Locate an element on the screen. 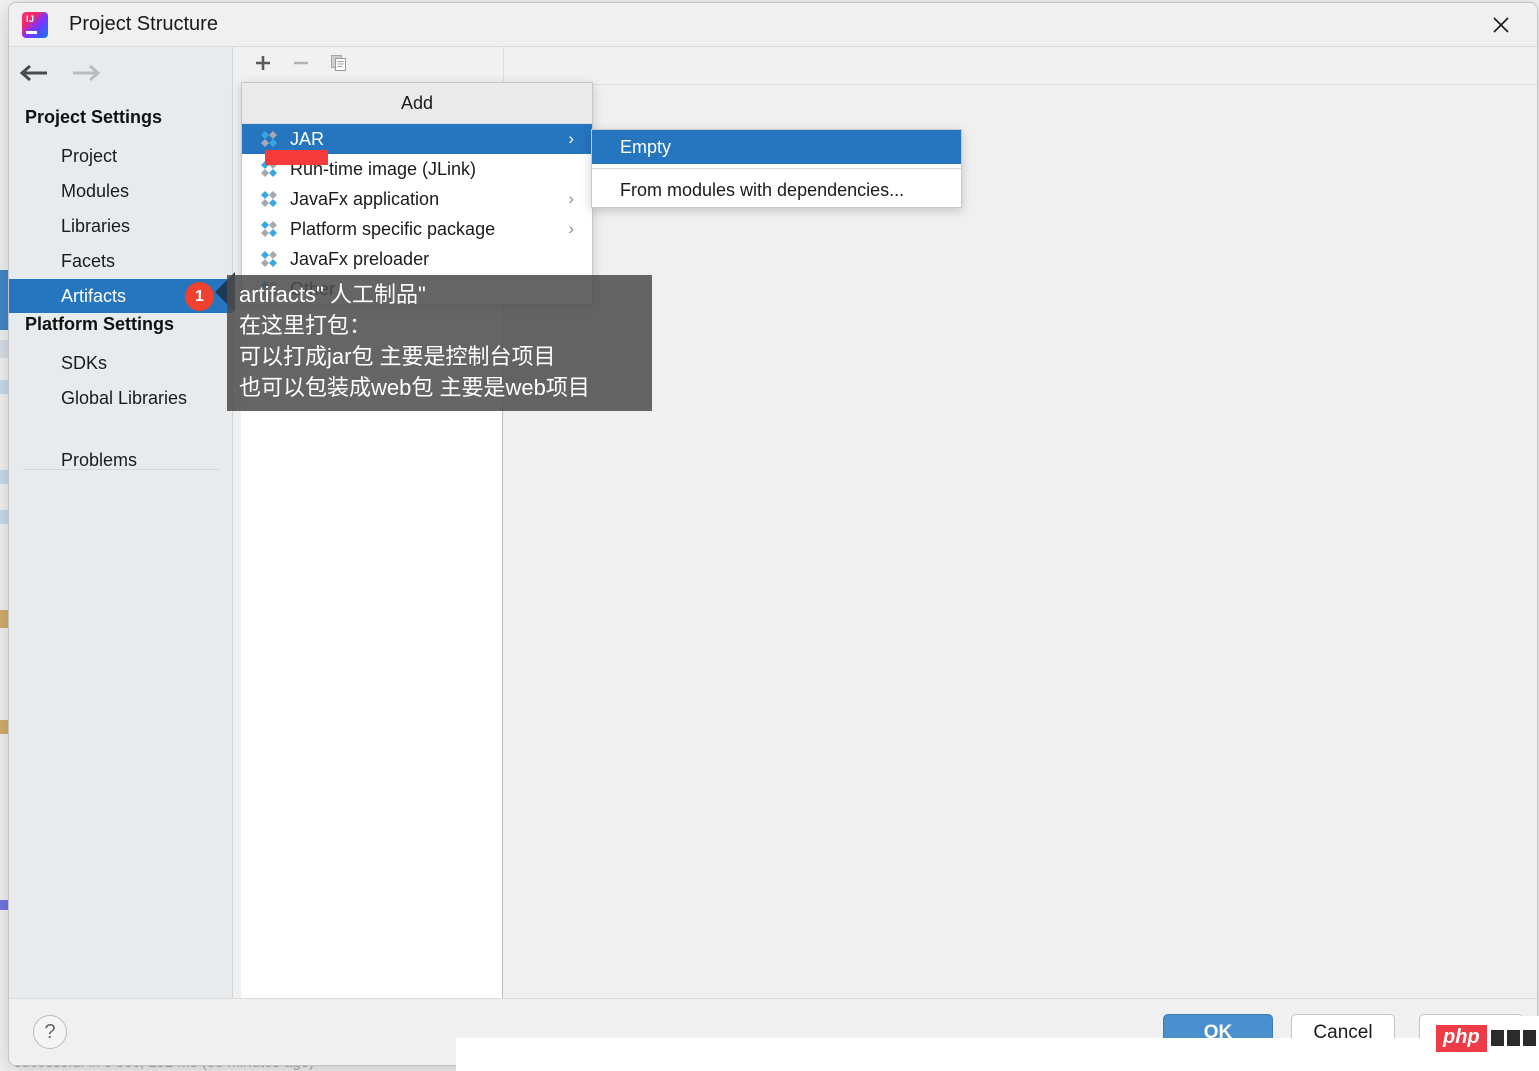 Image resolution: width=1539 pixels, height=1071 pixels. right-toolbar-area is located at coordinates (1020, 66).